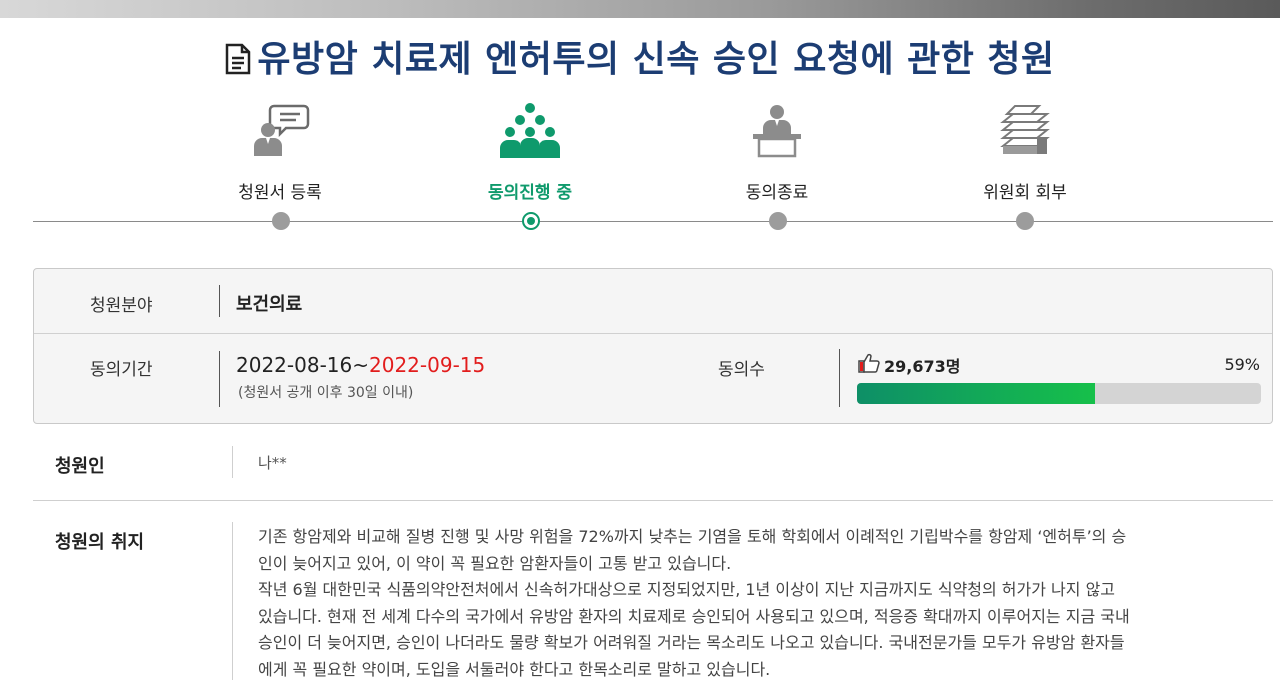 This screenshot has width=1280, height=680. What do you see at coordinates (656, 59) in the screenshot?
I see `page-title-text: 유방암 치료제 엔허투의 신속 승인 요청에 관한 청원` at bounding box center [656, 59].